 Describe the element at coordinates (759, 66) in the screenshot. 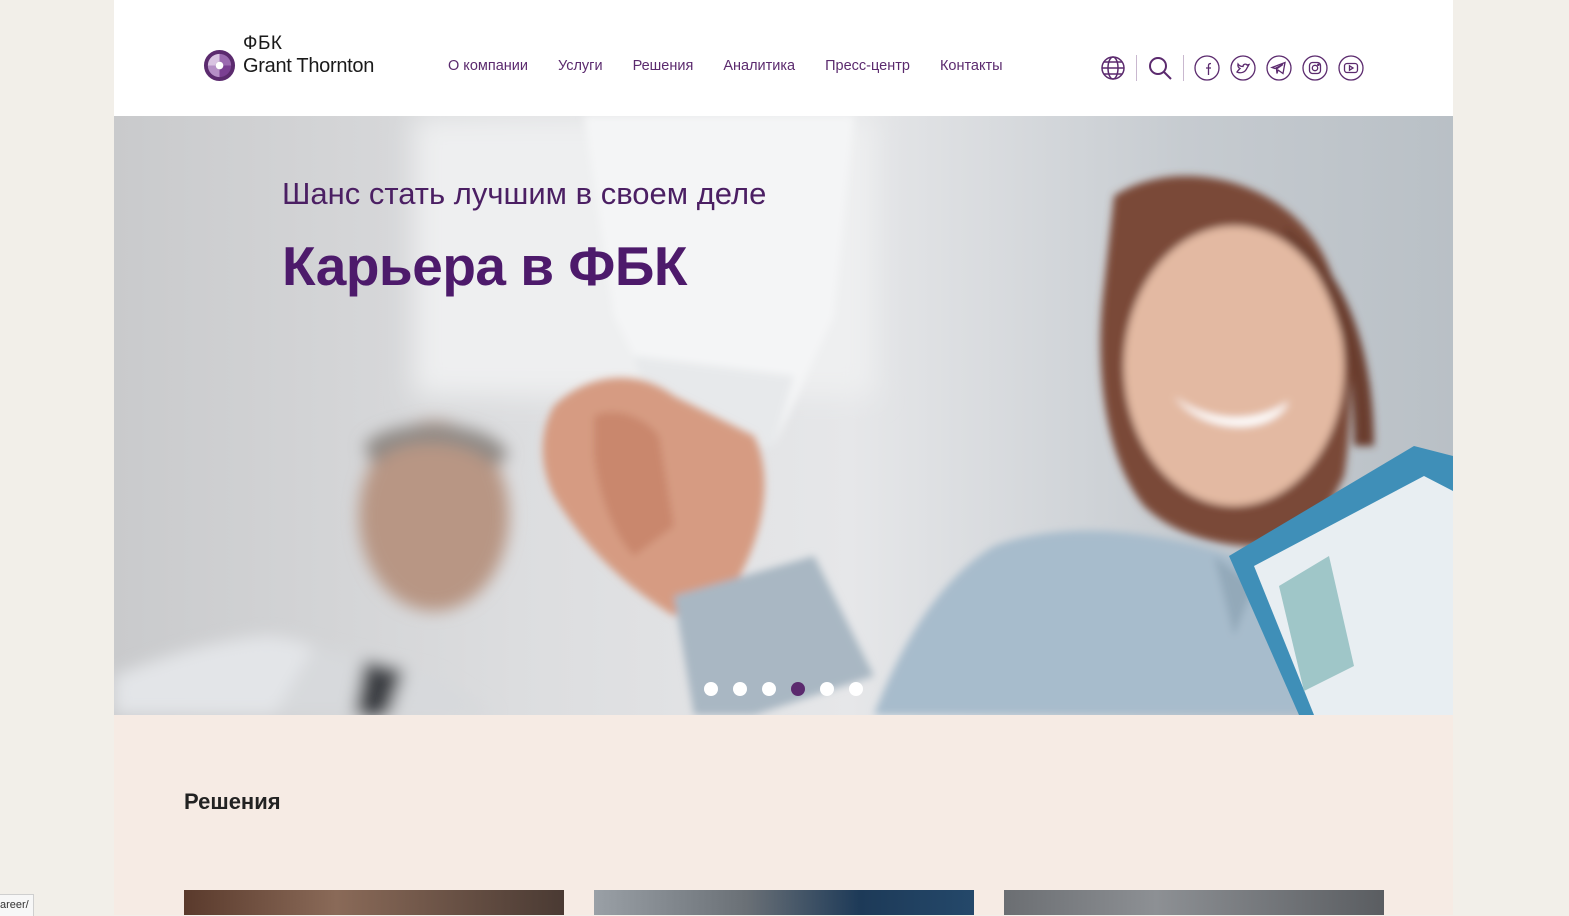

I see `nav-item-analytics: Аналитика` at that location.